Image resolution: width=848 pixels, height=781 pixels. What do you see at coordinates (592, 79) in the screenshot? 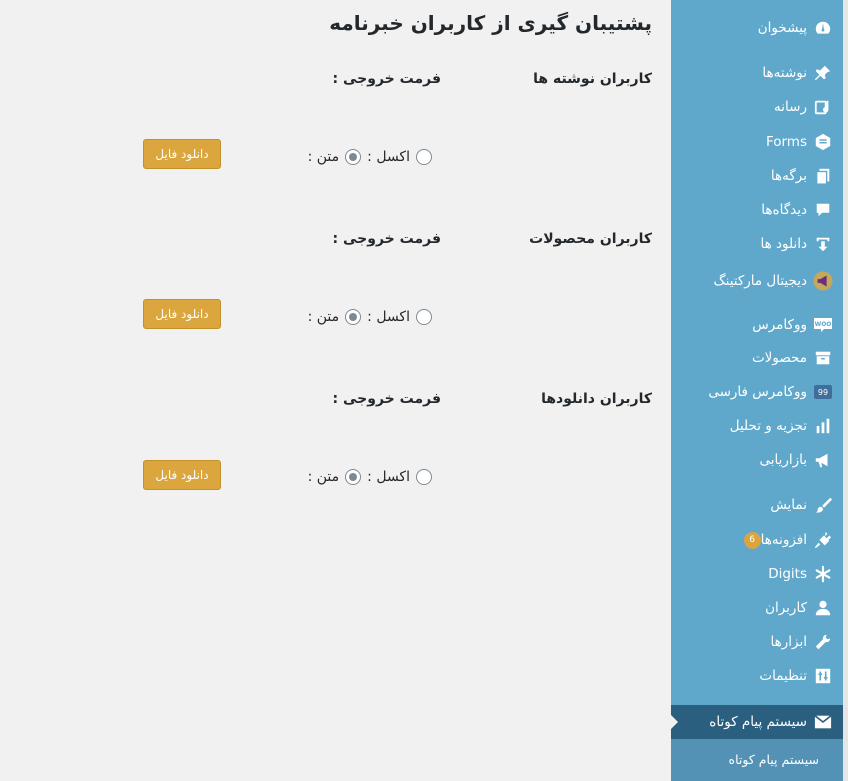
I see `section-title-posts-users: کاربران نوشته ها` at bounding box center [592, 79].